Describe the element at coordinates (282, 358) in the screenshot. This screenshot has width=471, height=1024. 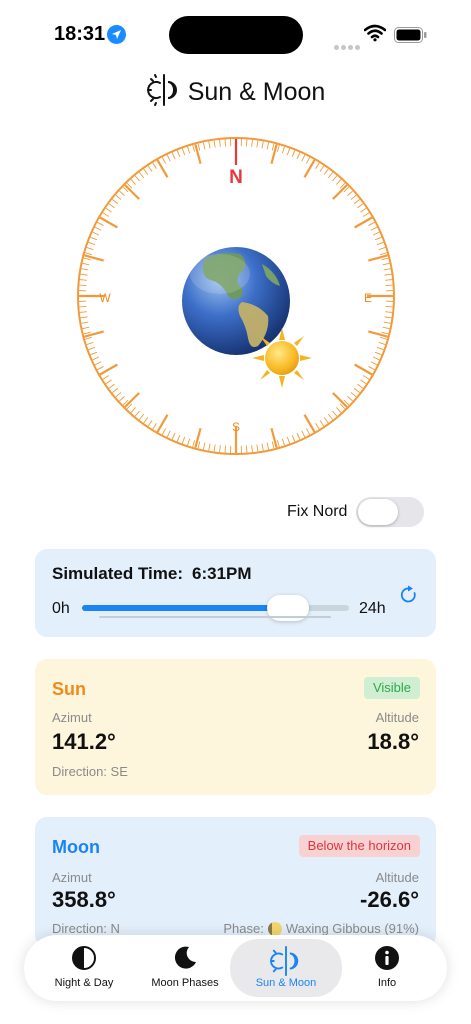
I see `sun-position-icon` at that location.